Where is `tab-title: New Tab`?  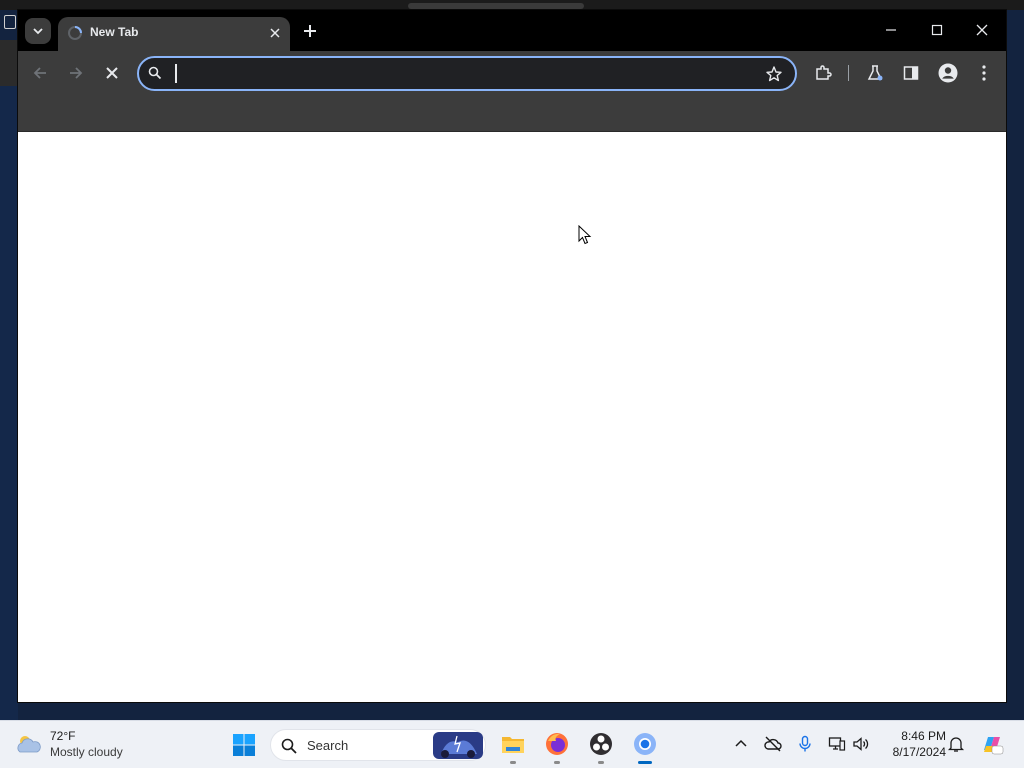
tab-title: New Tab is located at coordinates (114, 32).